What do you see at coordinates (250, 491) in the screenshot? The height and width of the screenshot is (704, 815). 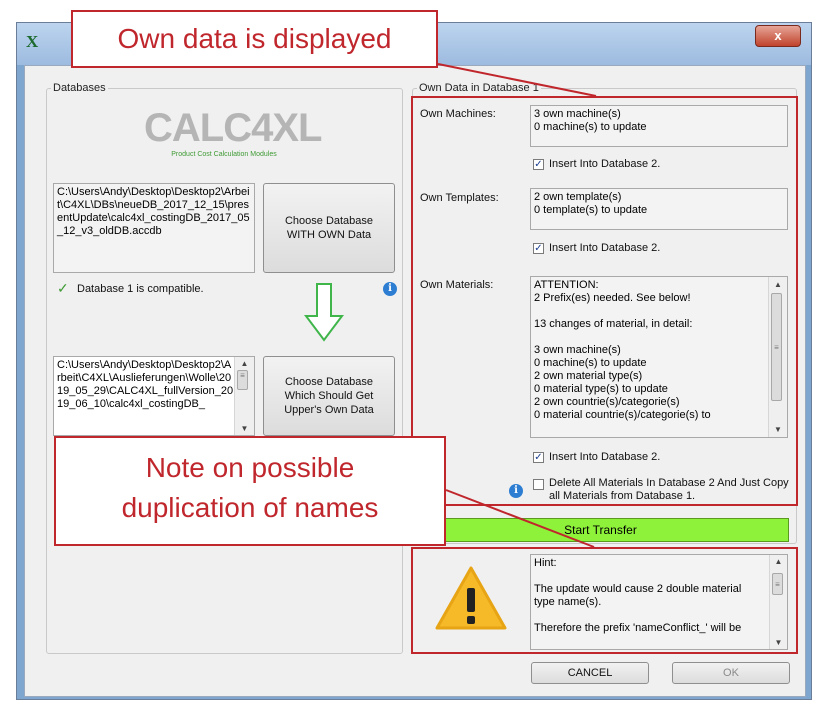 I see `annotation-duplication-note: Note on possible duplication of names` at bounding box center [250, 491].